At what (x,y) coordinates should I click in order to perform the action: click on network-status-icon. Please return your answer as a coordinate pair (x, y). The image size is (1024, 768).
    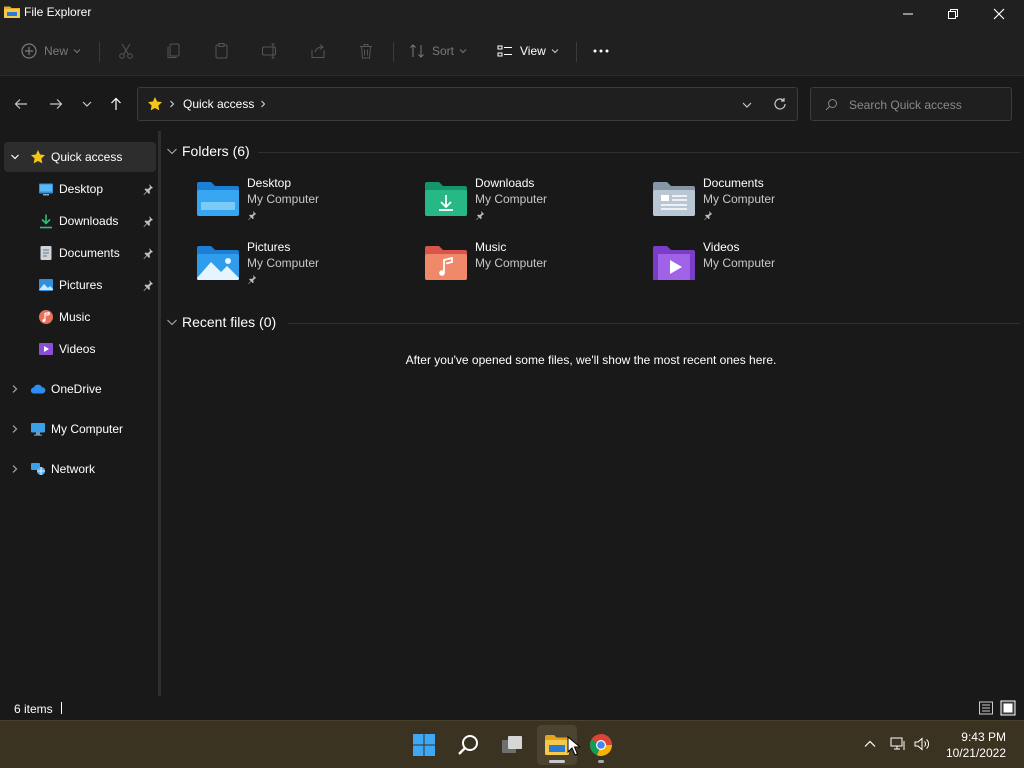
    Looking at the image, I should click on (898, 744).